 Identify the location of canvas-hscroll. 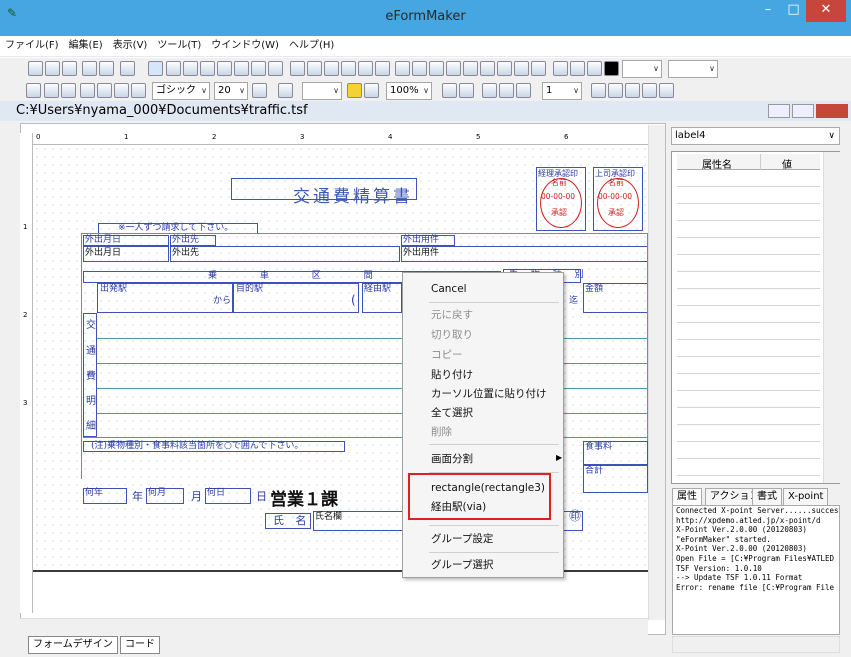
(334, 626).